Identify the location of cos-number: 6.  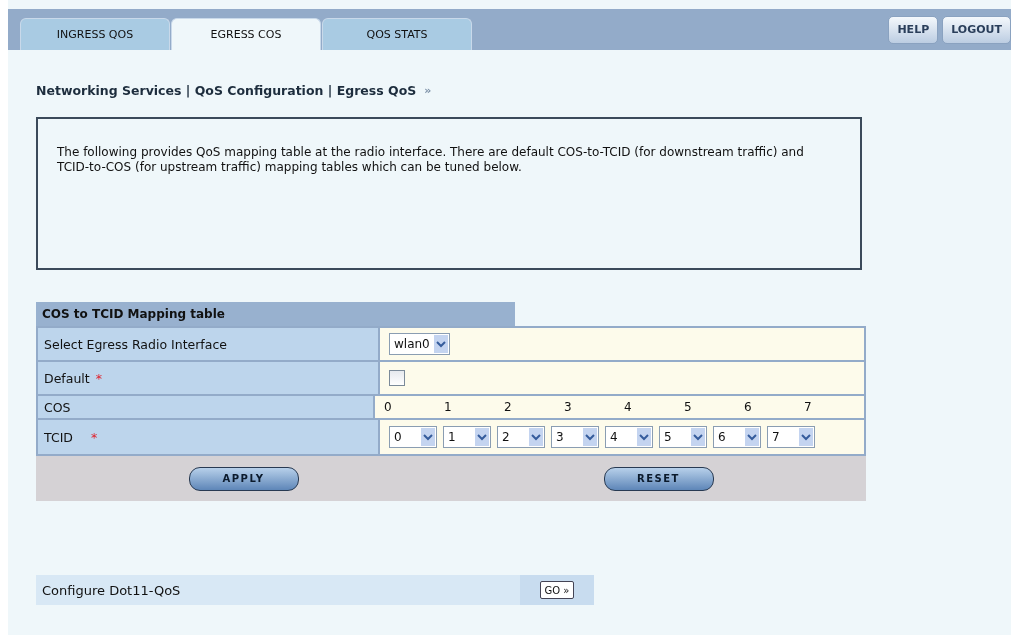
(748, 407).